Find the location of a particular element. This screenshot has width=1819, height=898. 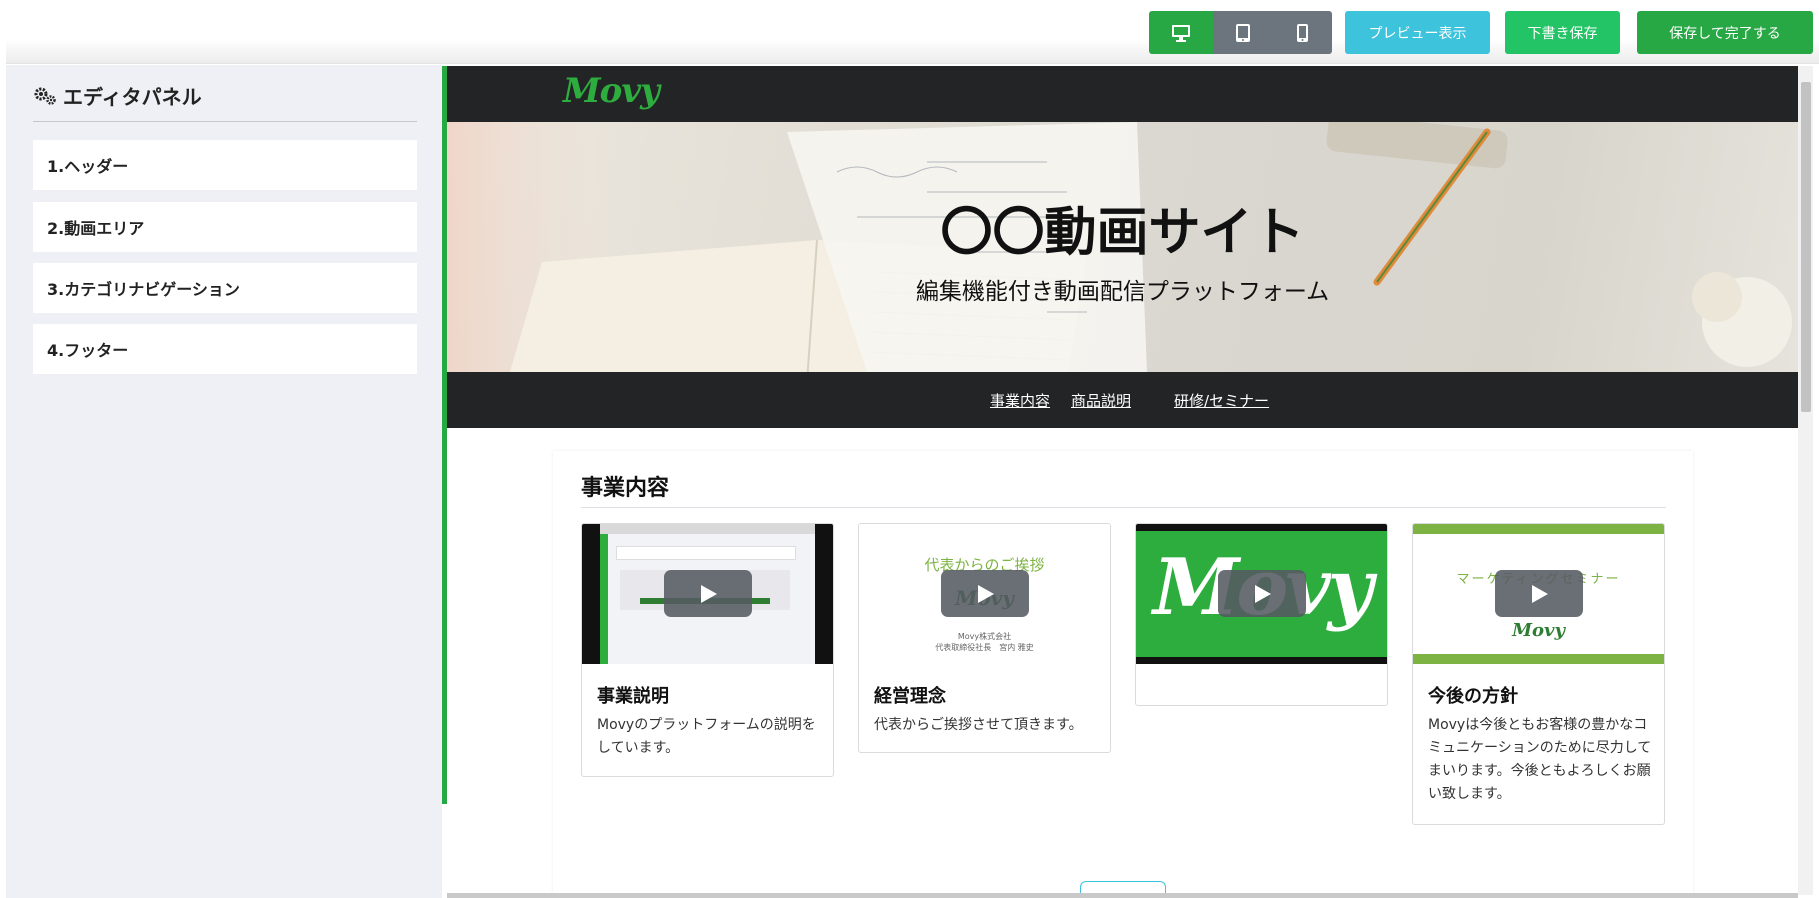

video-card: Movy is located at coordinates (1261, 614).